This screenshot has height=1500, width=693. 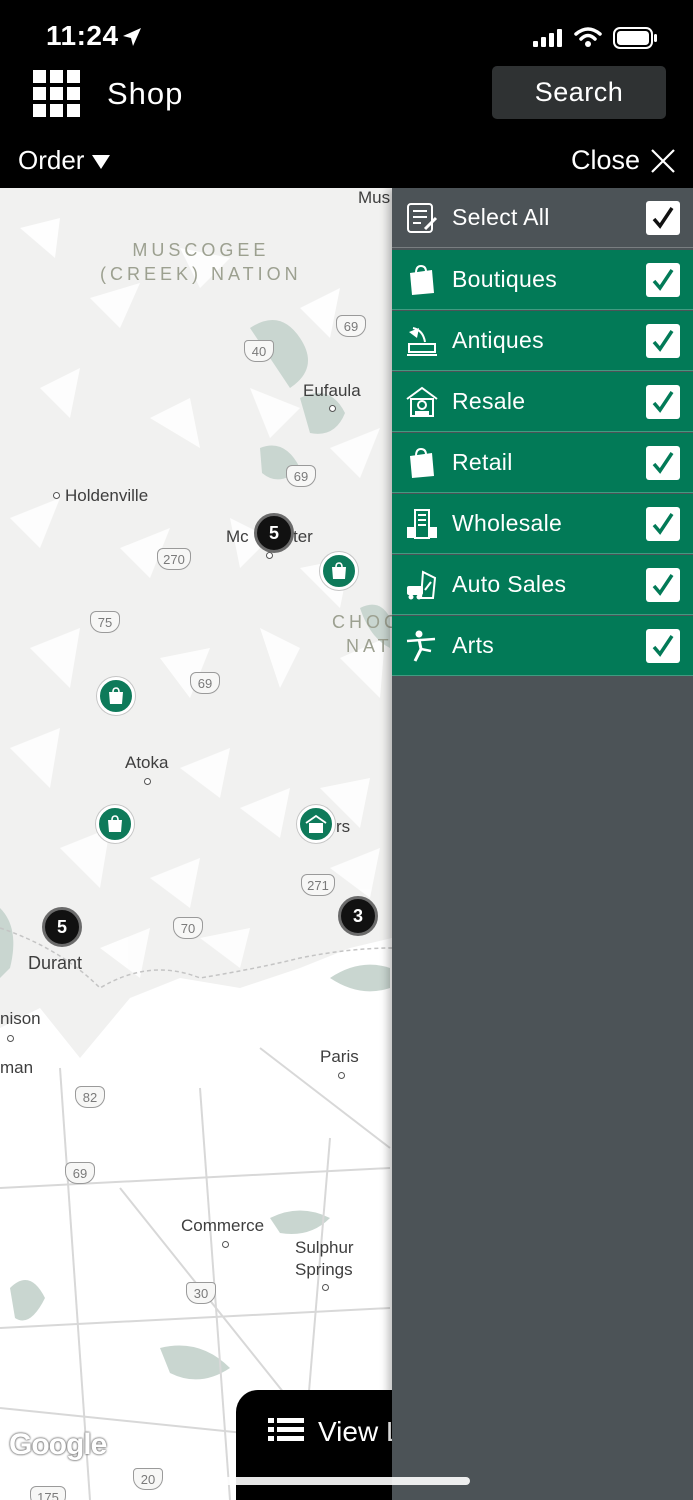 I want to click on battery-icon, so click(x=635, y=38).